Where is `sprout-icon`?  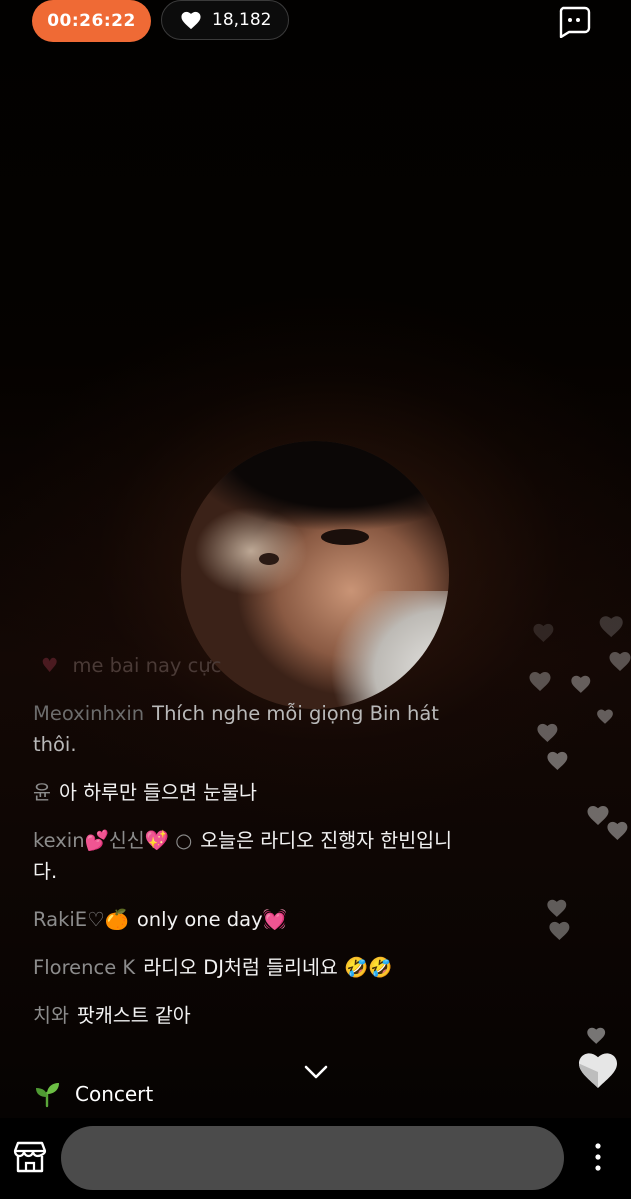
sprout-icon is located at coordinates (47, 1095).